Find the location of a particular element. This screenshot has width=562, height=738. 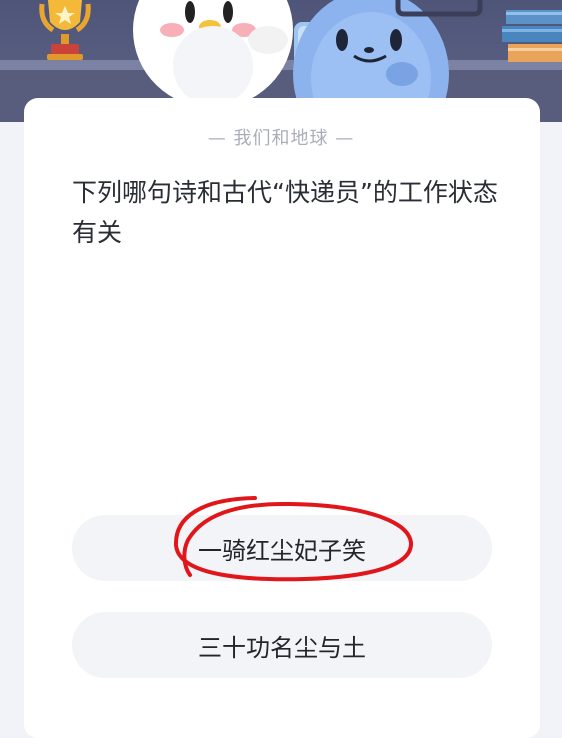

option-label: 三十功名尘与土 is located at coordinates (282, 647).